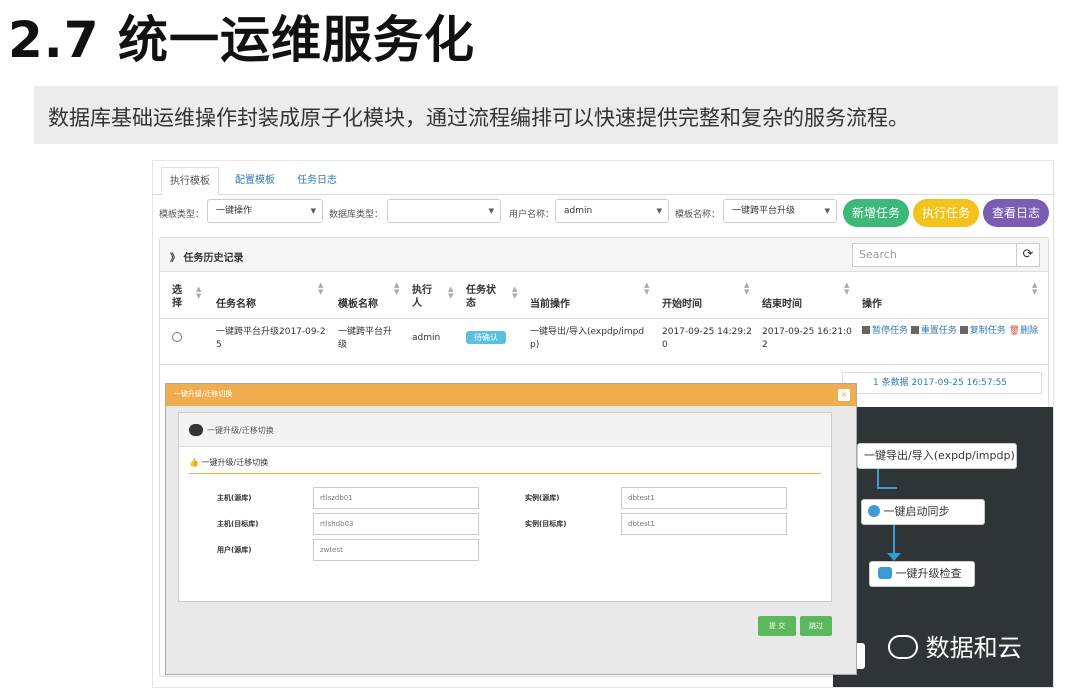 The image size is (1080, 698). I want to click on home-icon, so click(196, 430).